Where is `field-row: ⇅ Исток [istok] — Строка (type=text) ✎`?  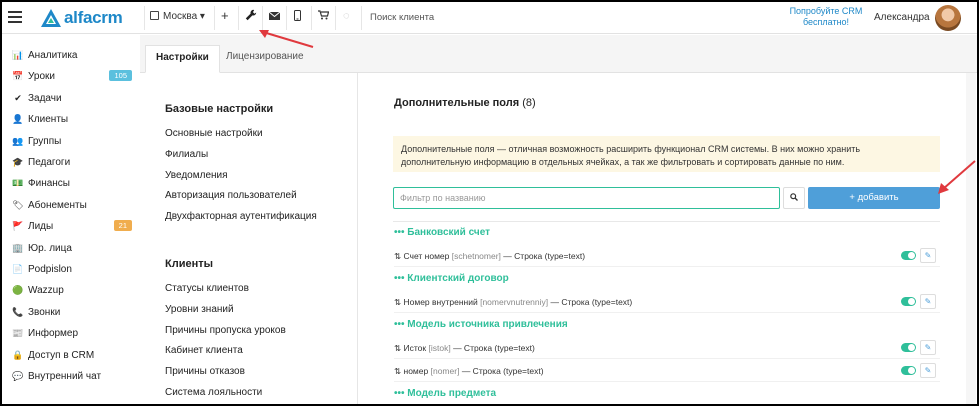 field-row: ⇅ Исток [istok] — Строка (type=text) ✎ is located at coordinates (667, 349).